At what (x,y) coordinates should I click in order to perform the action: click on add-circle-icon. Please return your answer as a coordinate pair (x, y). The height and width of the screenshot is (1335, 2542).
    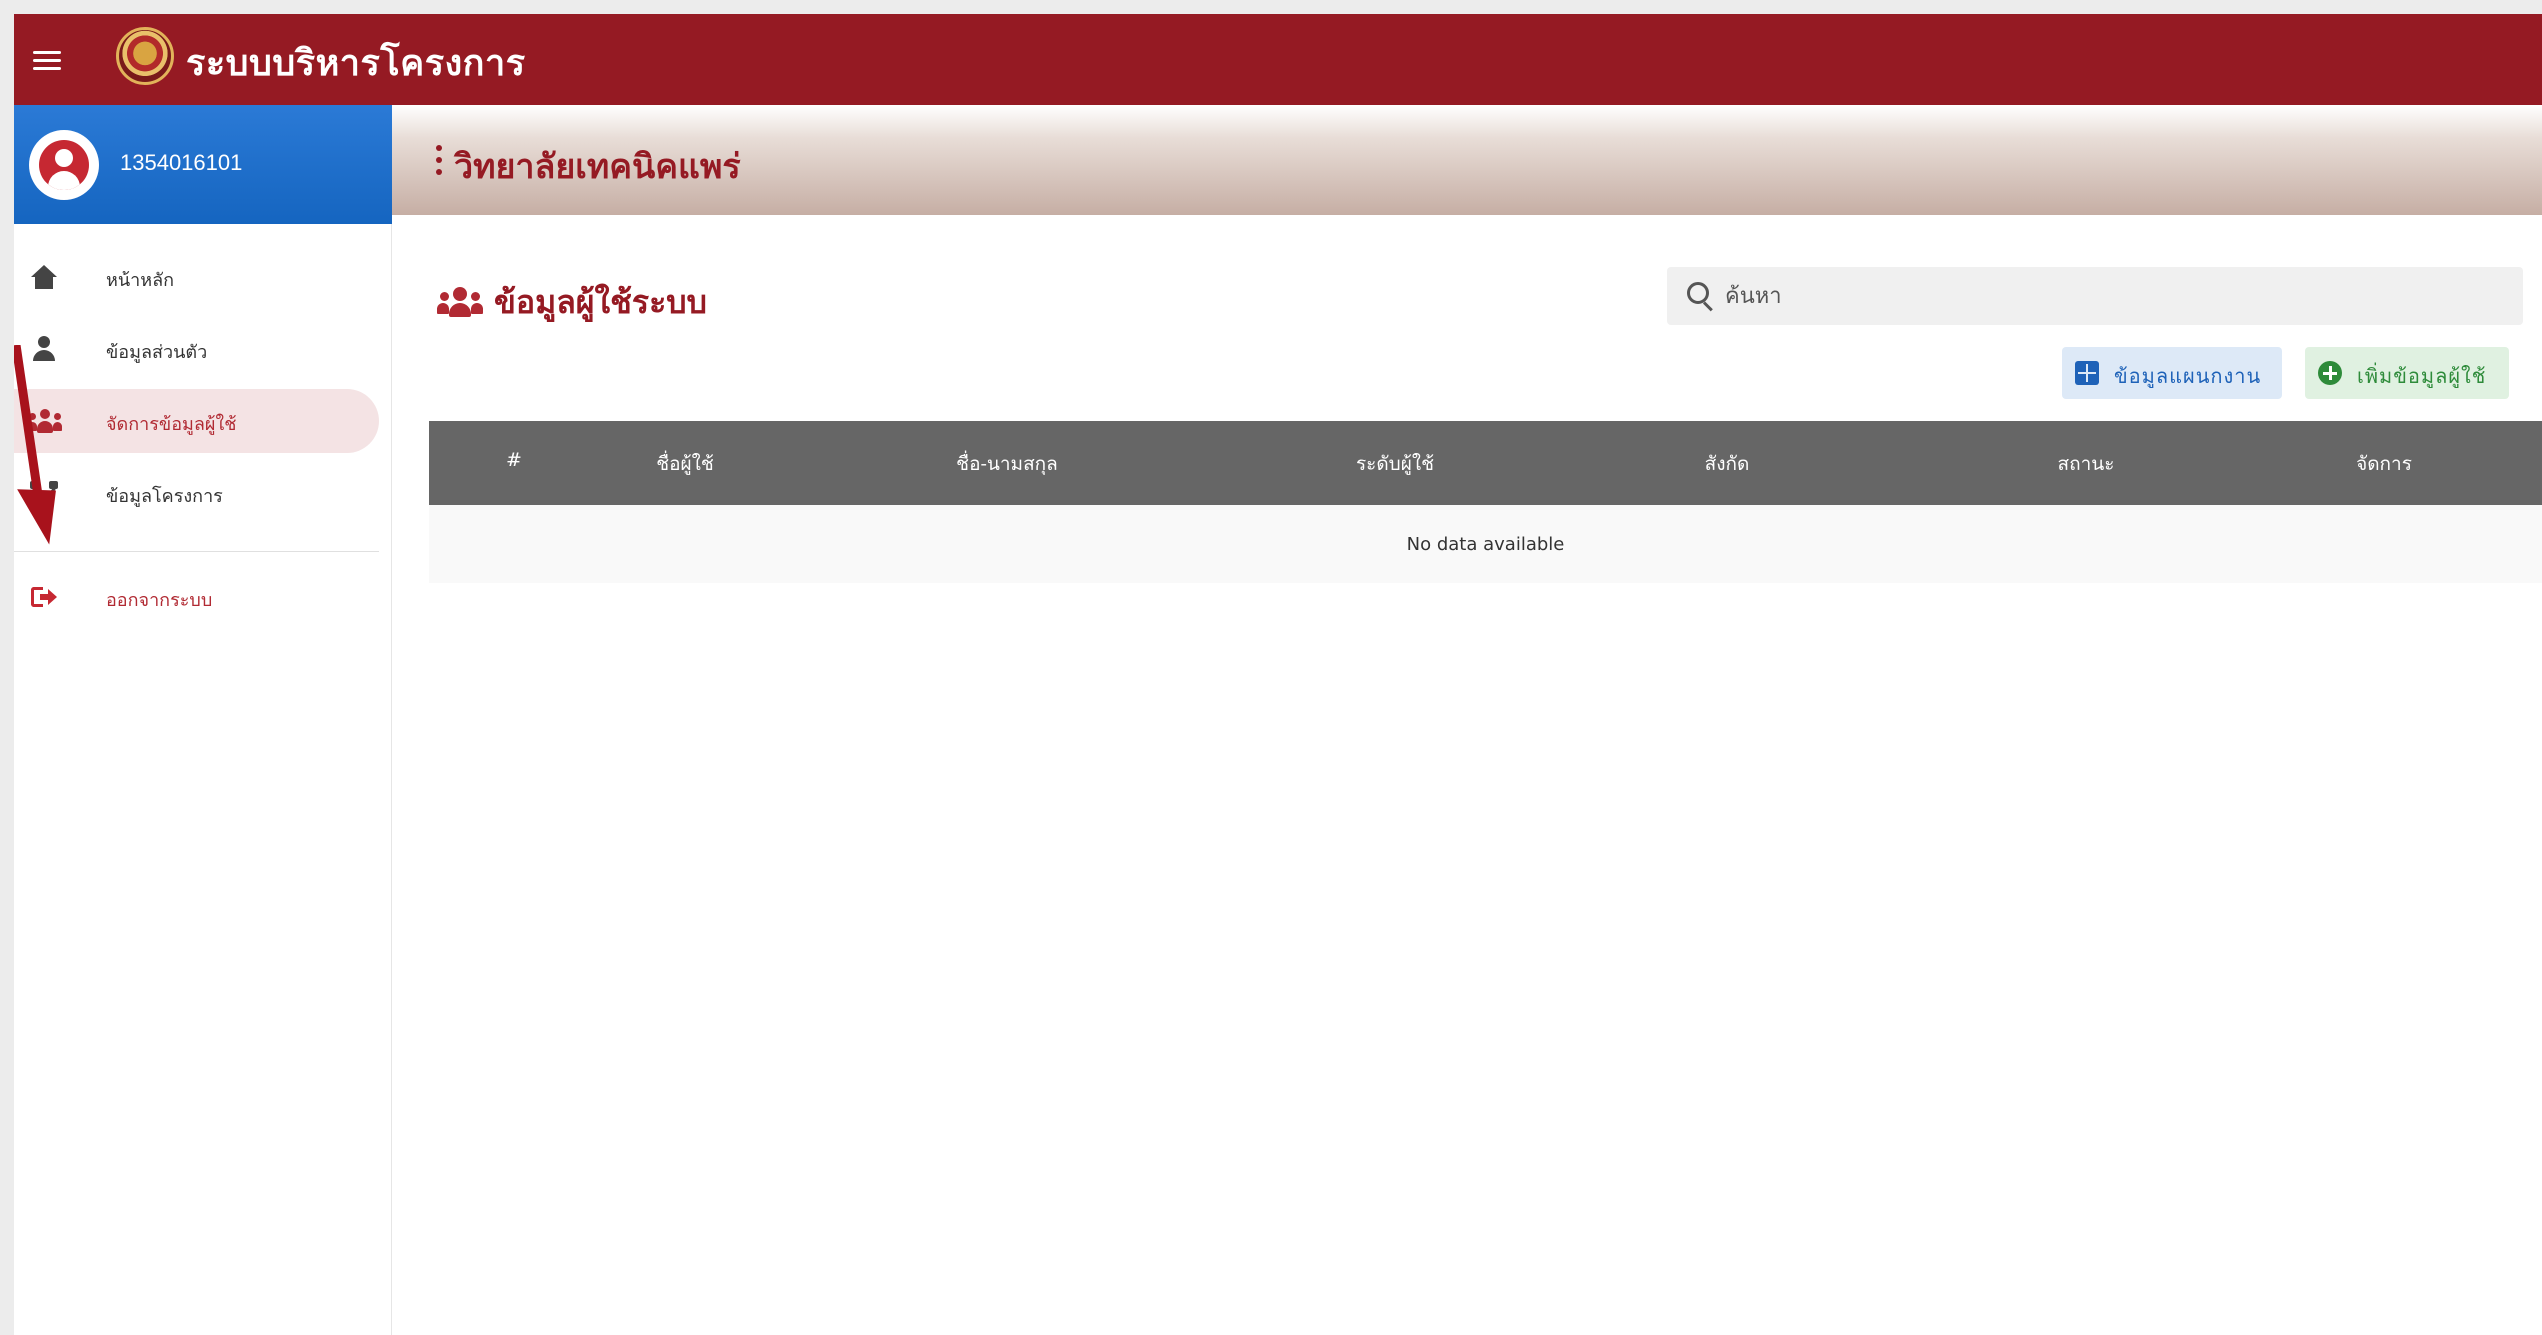
    Looking at the image, I should click on (2330, 373).